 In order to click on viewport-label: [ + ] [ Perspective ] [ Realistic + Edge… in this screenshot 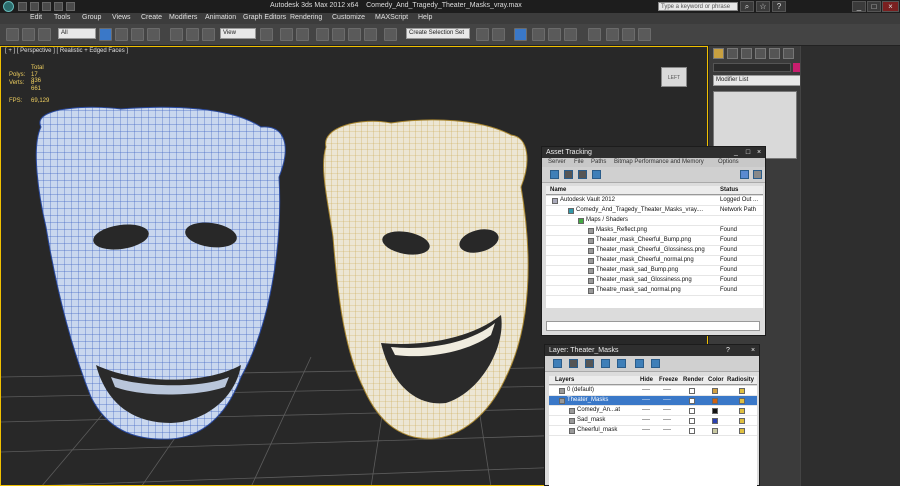, I will do `click(66, 51)`.